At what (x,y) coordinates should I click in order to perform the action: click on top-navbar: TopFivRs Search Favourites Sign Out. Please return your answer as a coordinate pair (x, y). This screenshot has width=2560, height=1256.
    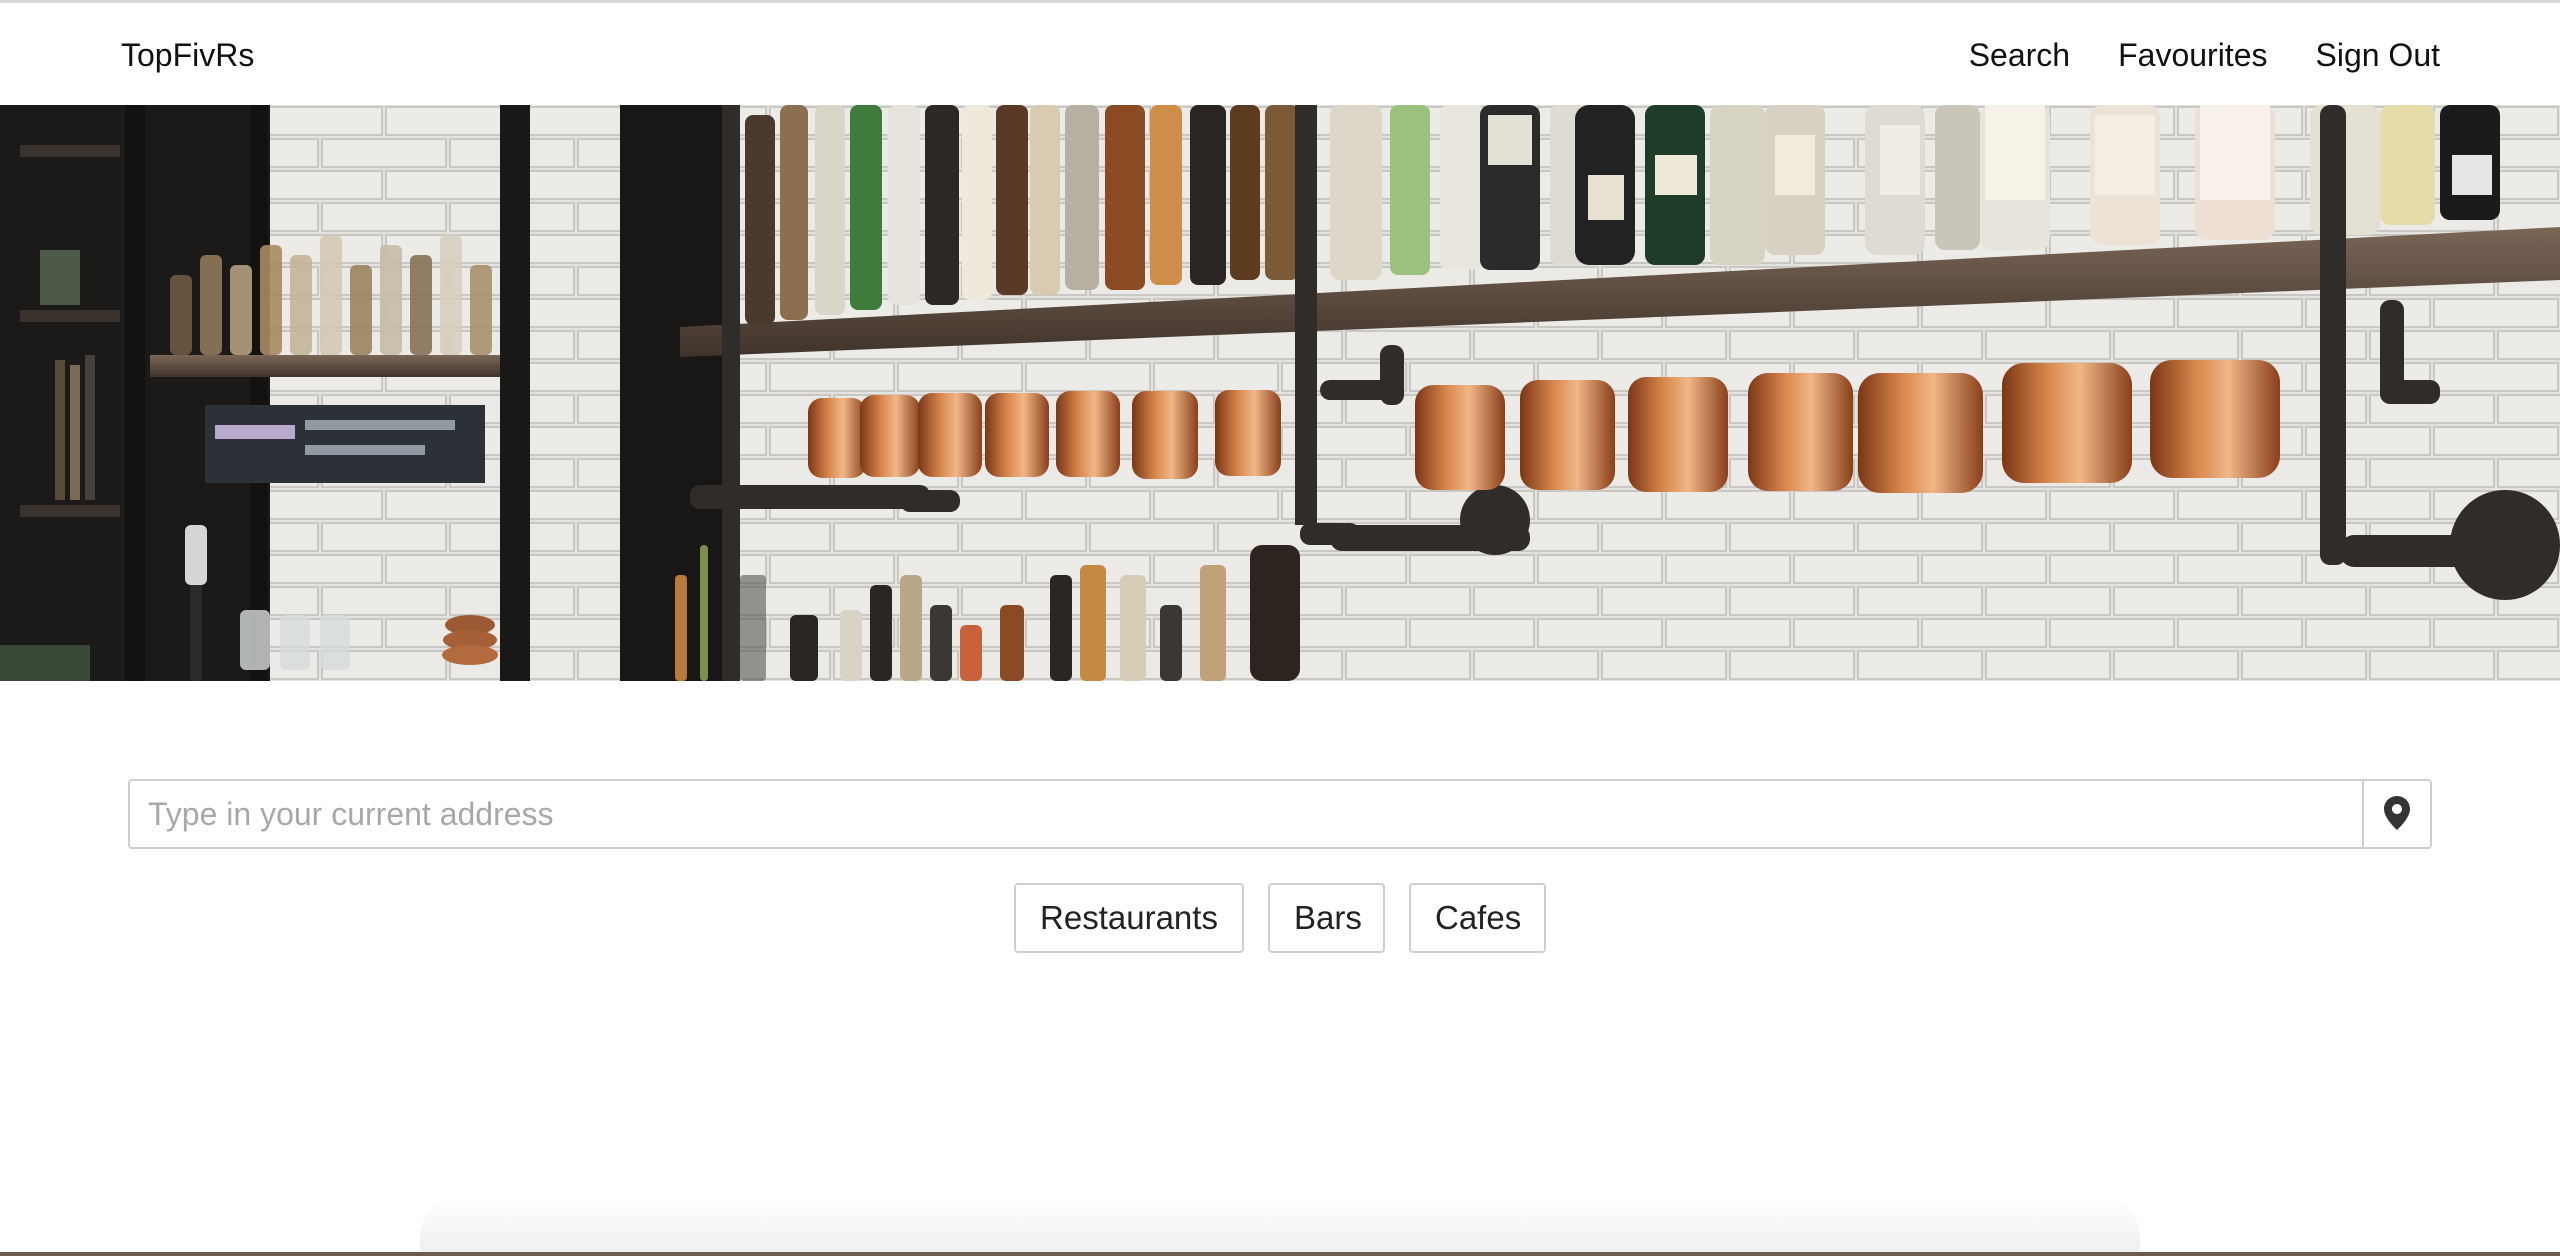
    Looking at the image, I should click on (1280, 54).